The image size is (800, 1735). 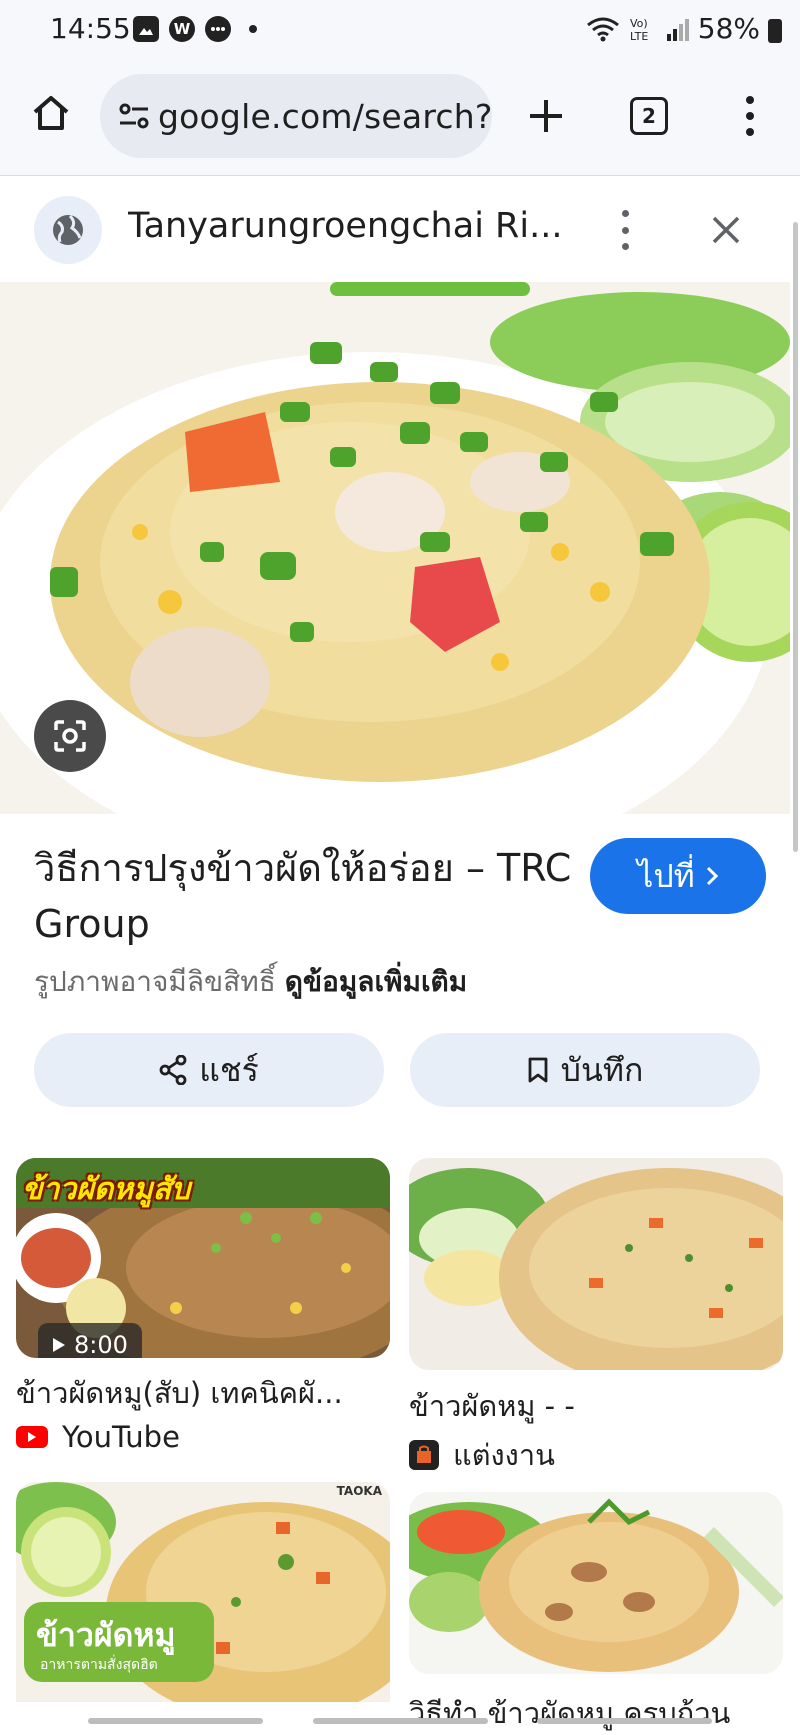 I want to click on tab-count: 2, so click(x=649, y=116).